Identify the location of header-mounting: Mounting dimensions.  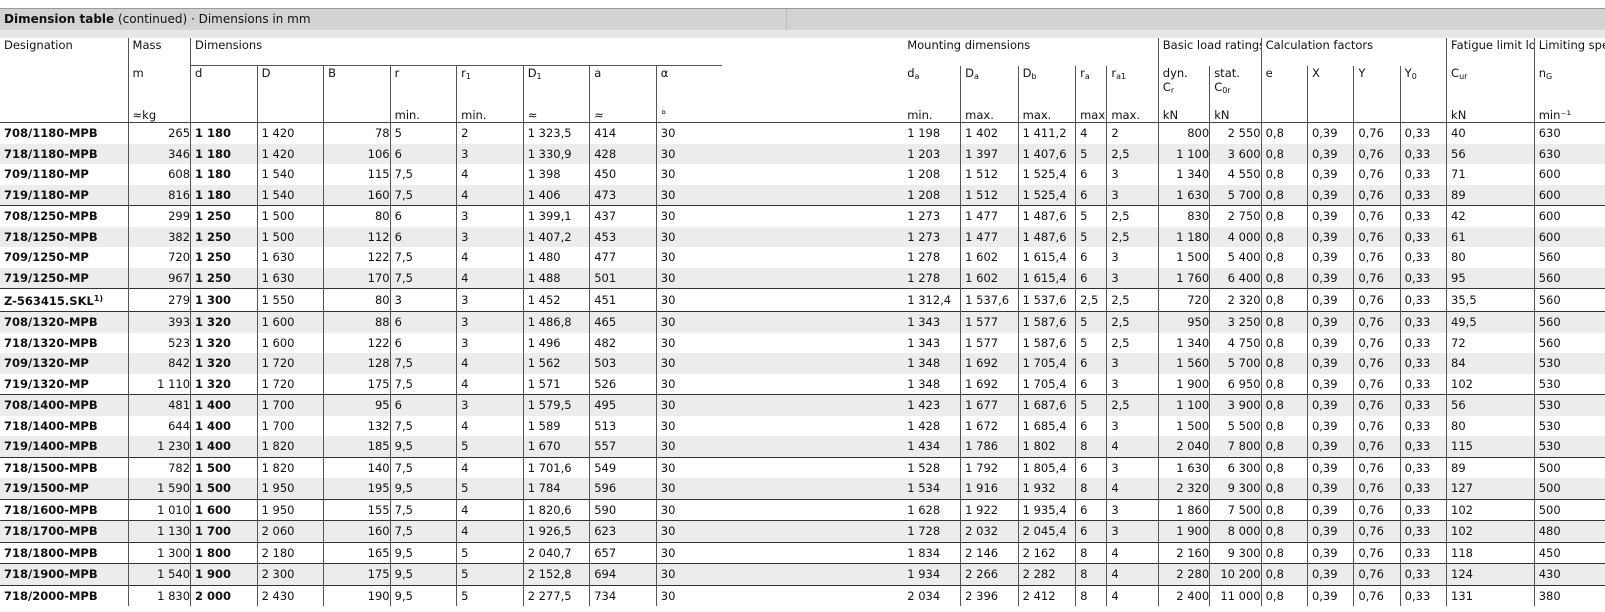
(969, 45).